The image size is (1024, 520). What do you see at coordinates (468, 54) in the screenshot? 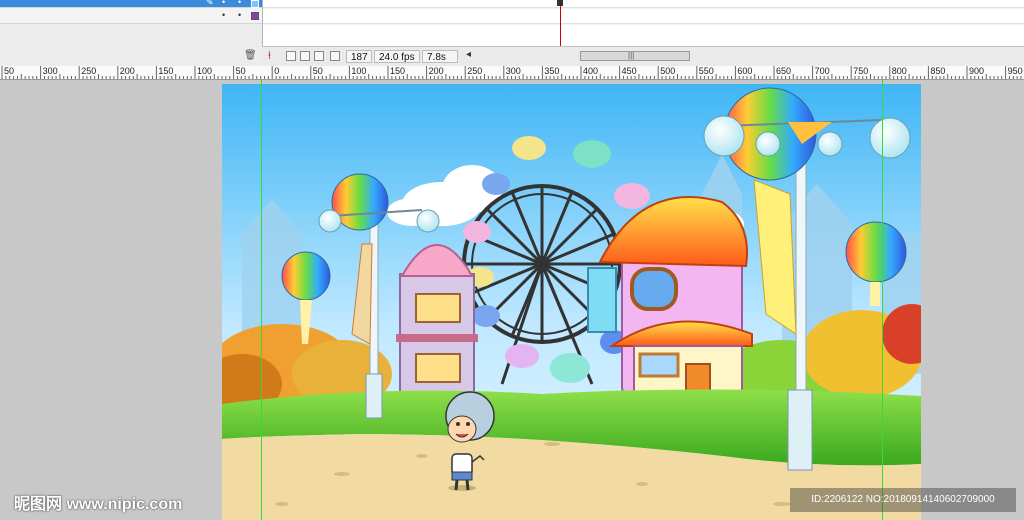
I see `scroll-left-arrow-icon: ◂` at bounding box center [468, 54].